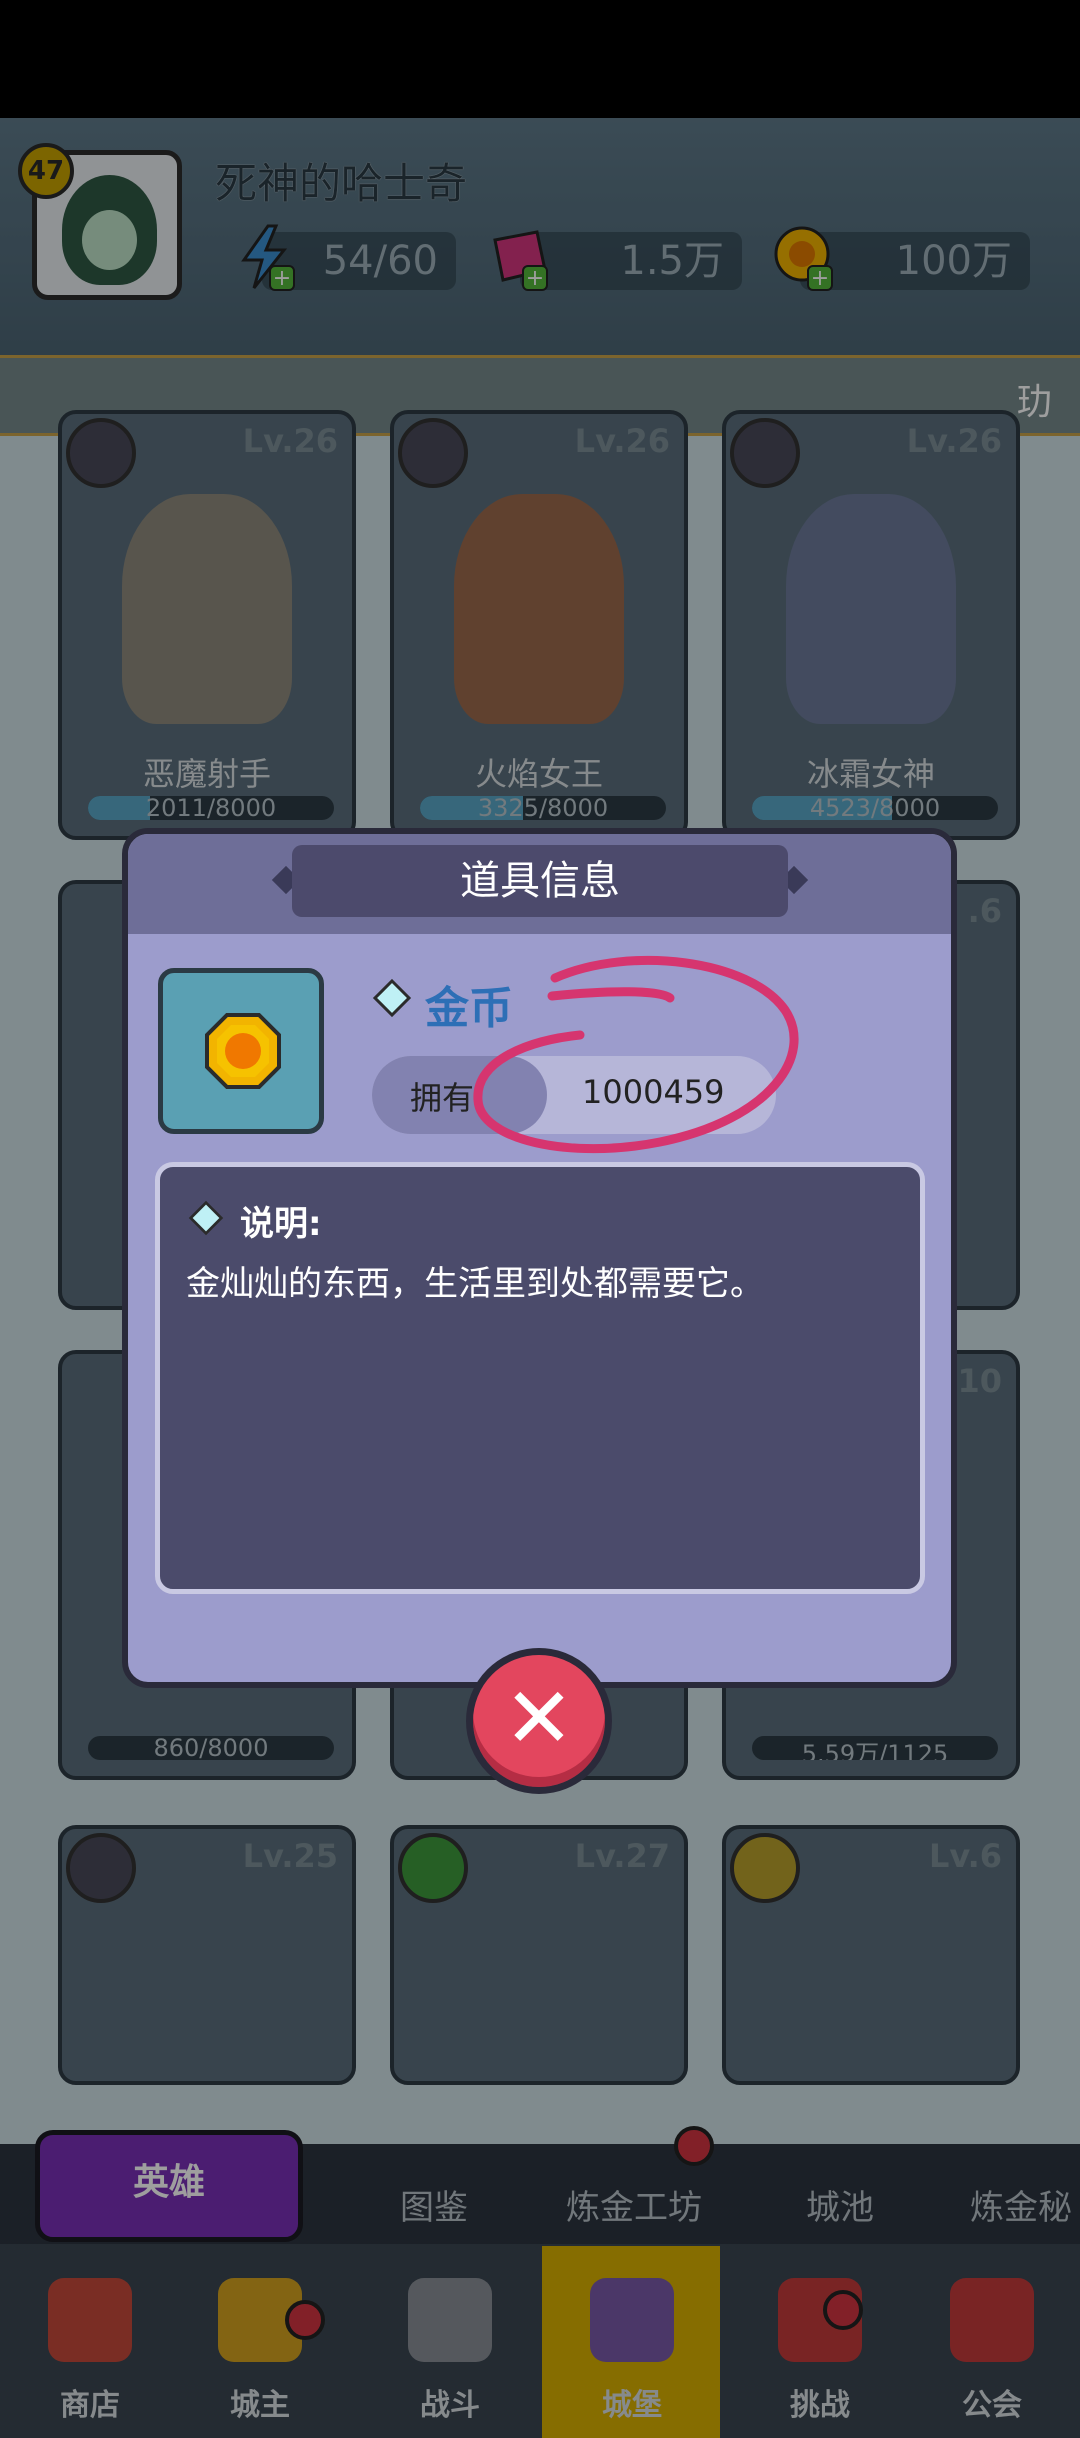 This screenshot has width=1080, height=2438. Describe the element at coordinates (540, 881) in the screenshot. I see `dialog-title: 道具信息` at that location.